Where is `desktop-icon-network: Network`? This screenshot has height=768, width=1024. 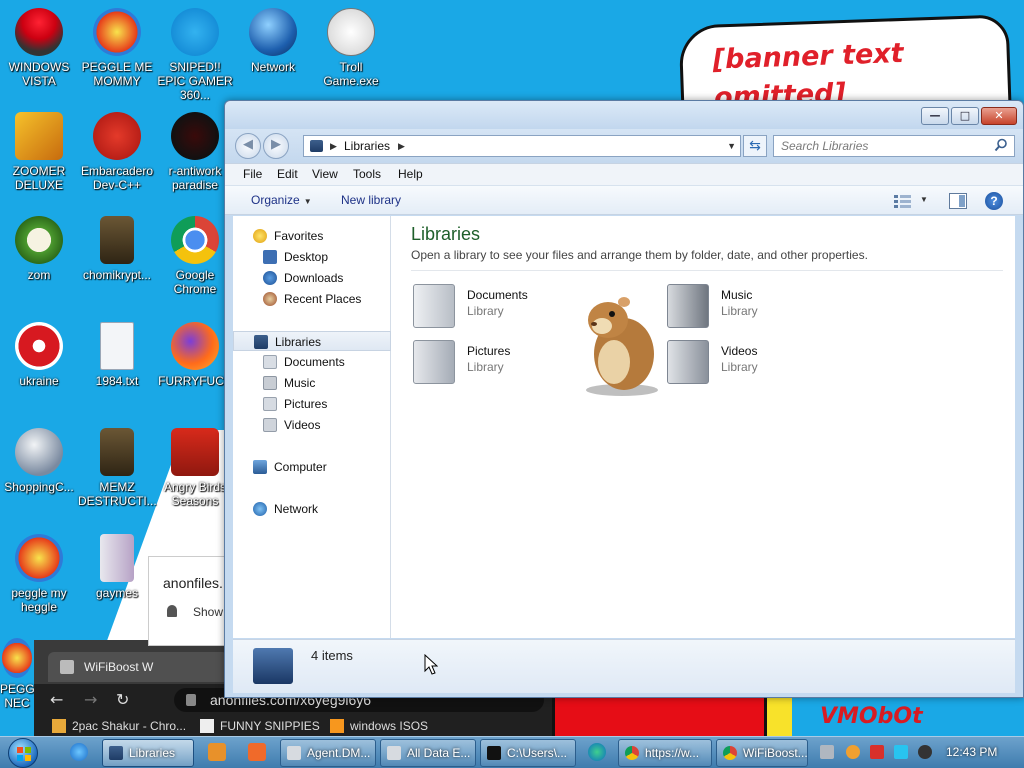
desktop-icon-network: Network is located at coordinates (273, 41).